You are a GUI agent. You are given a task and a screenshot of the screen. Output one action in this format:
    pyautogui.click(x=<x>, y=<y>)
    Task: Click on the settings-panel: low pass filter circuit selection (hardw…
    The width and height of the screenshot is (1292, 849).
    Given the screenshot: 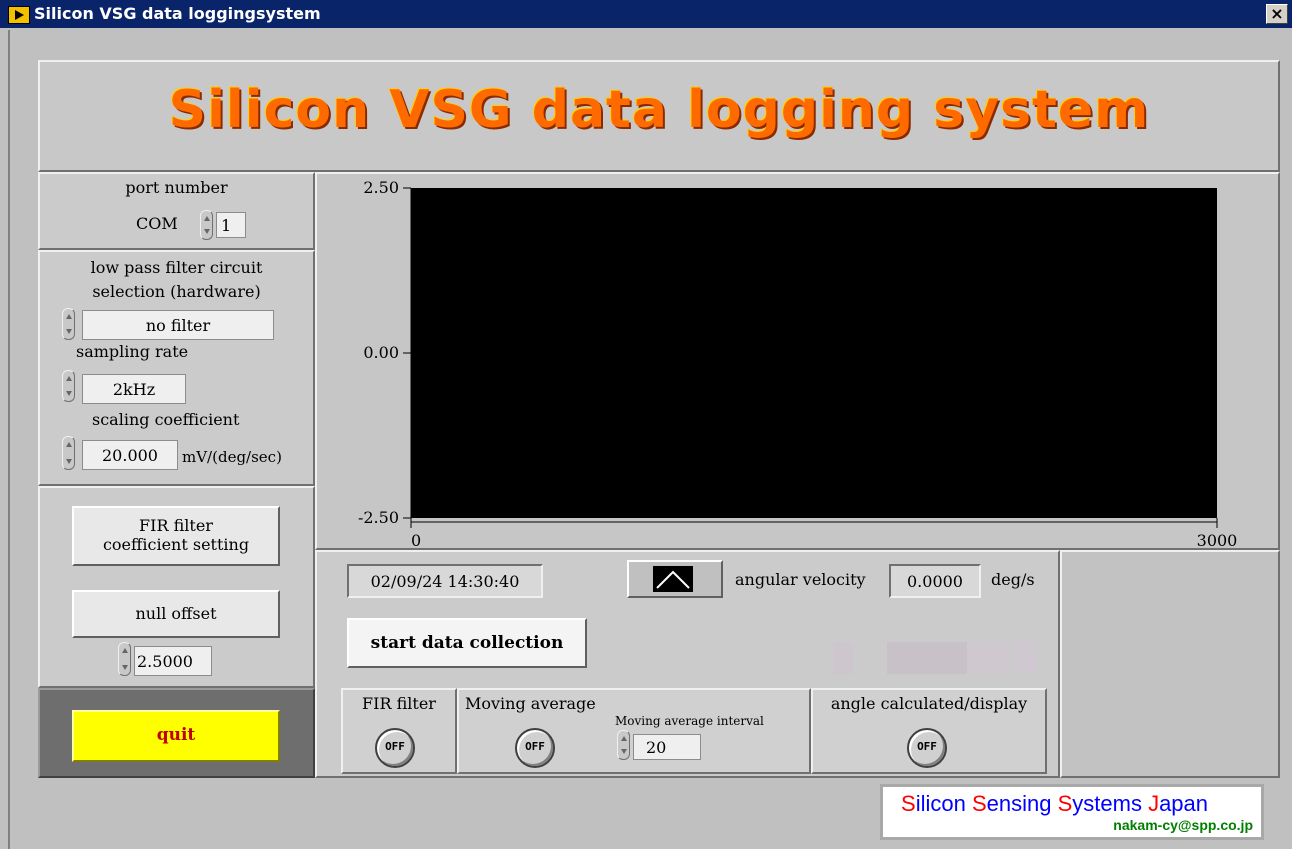 What is the action you would take?
    pyautogui.click(x=176, y=368)
    